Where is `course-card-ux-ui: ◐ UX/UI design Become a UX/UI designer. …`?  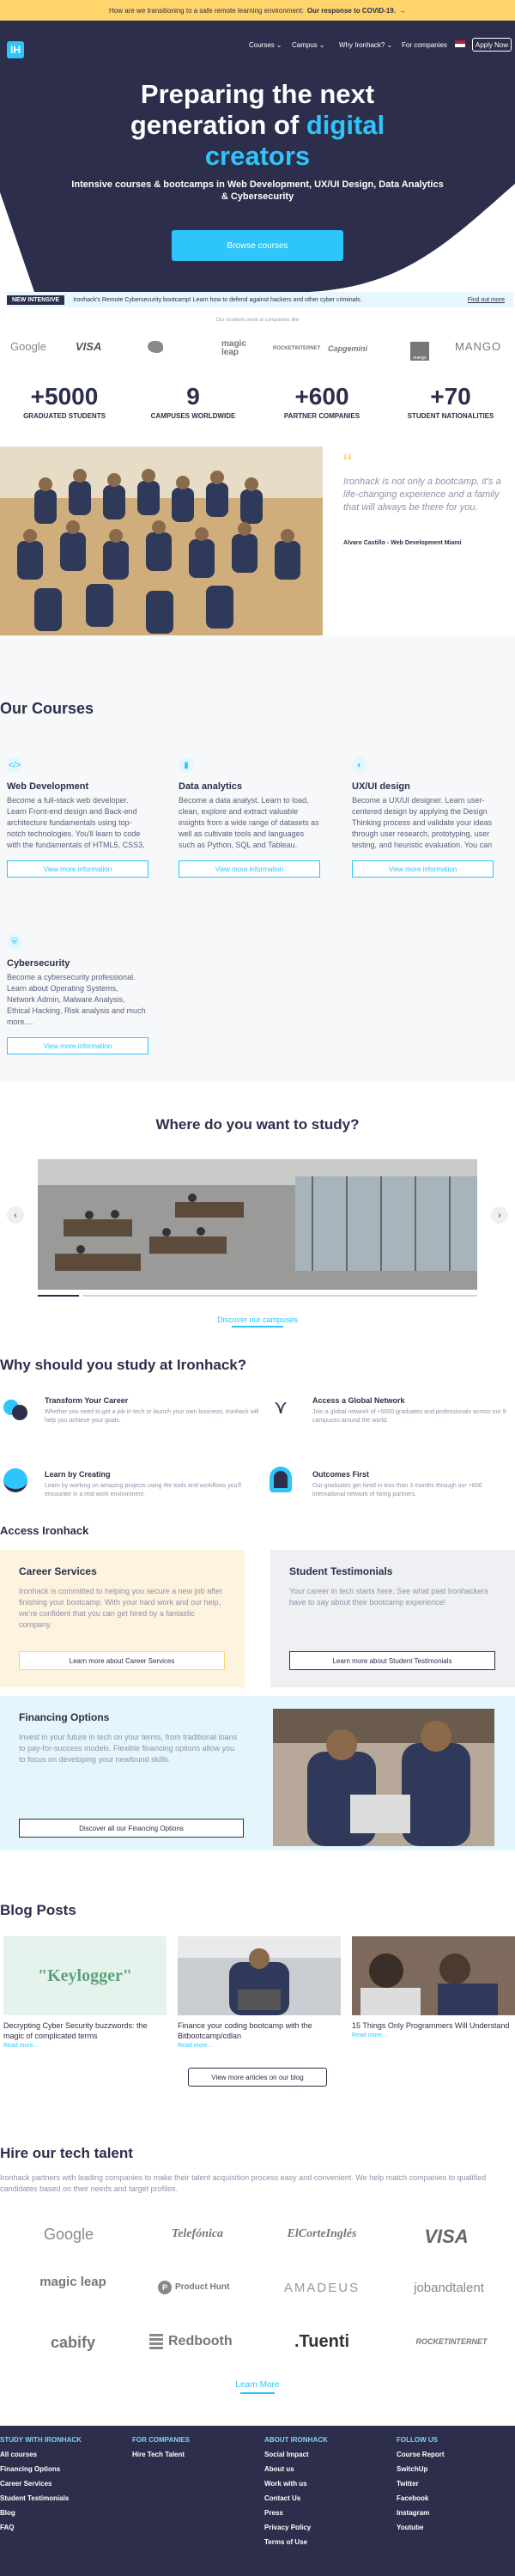 course-card-ux-ui: ◐ UX/UI design Become a UX/UI designer. … is located at coordinates (423, 817).